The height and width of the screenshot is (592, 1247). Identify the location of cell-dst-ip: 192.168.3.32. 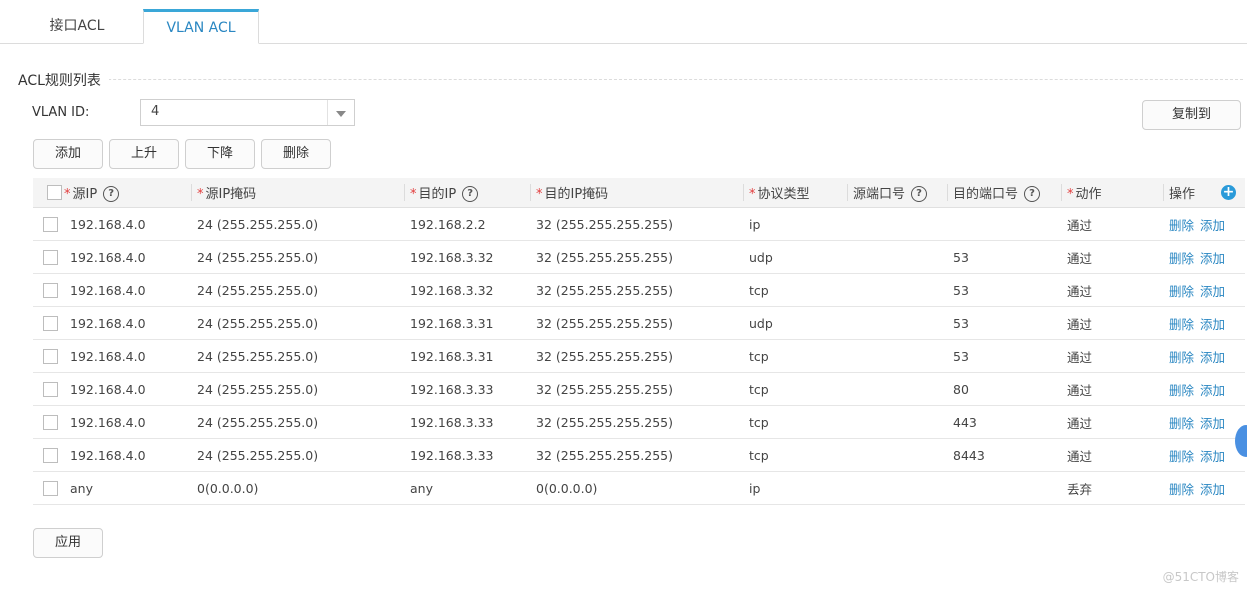
(467, 290).